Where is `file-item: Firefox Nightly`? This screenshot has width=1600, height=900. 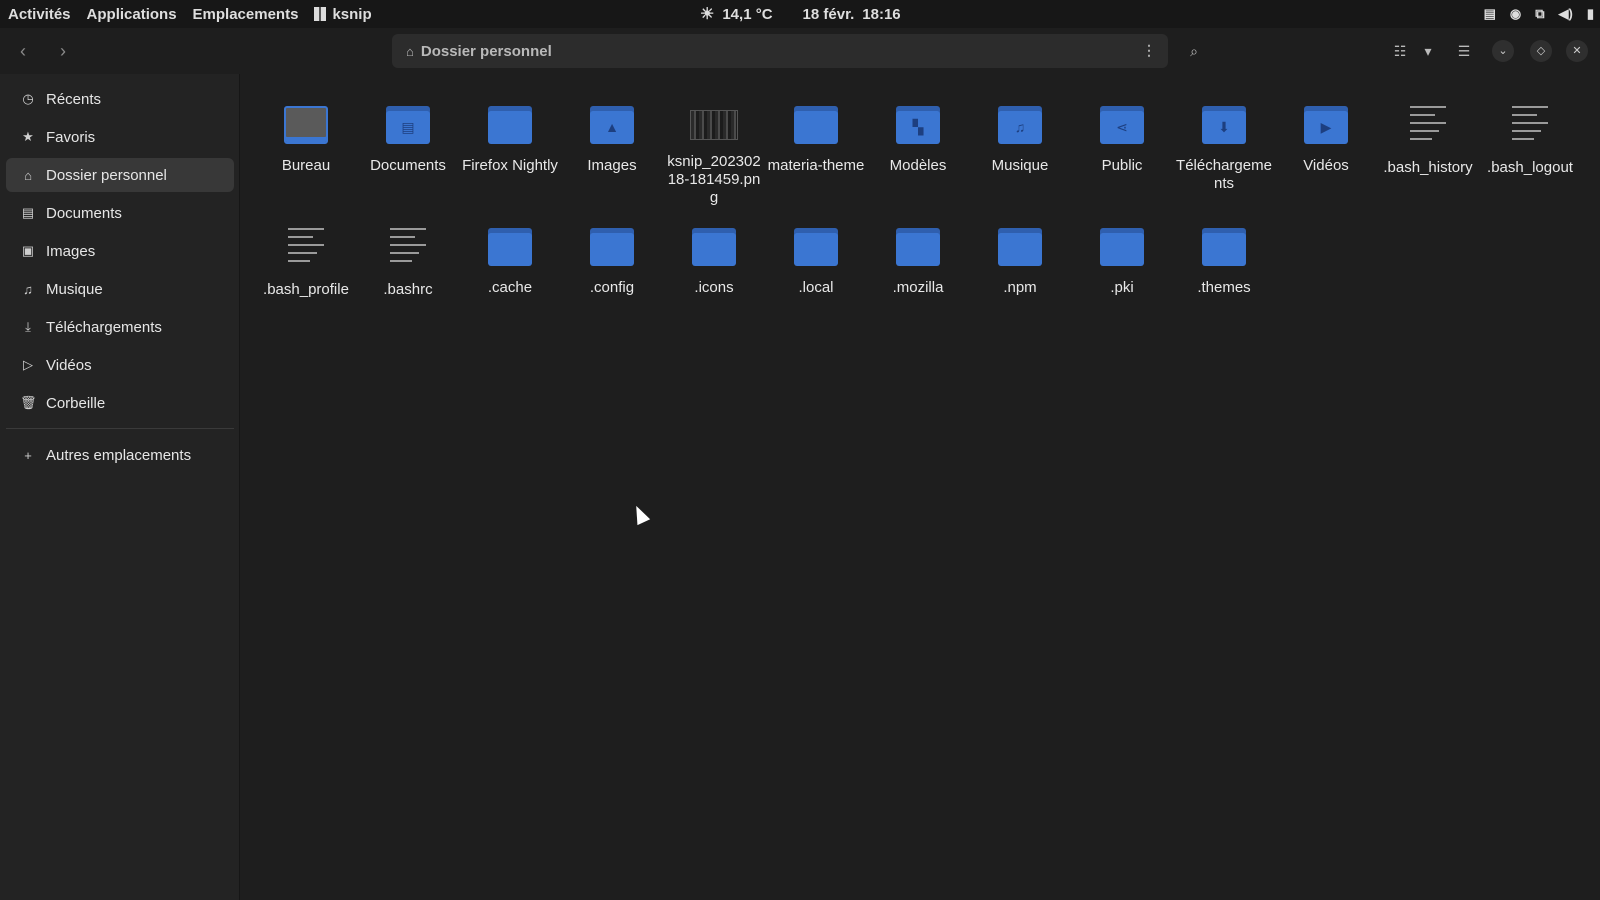 file-item: Firefox Nightly is located at coordinates (510, 139).